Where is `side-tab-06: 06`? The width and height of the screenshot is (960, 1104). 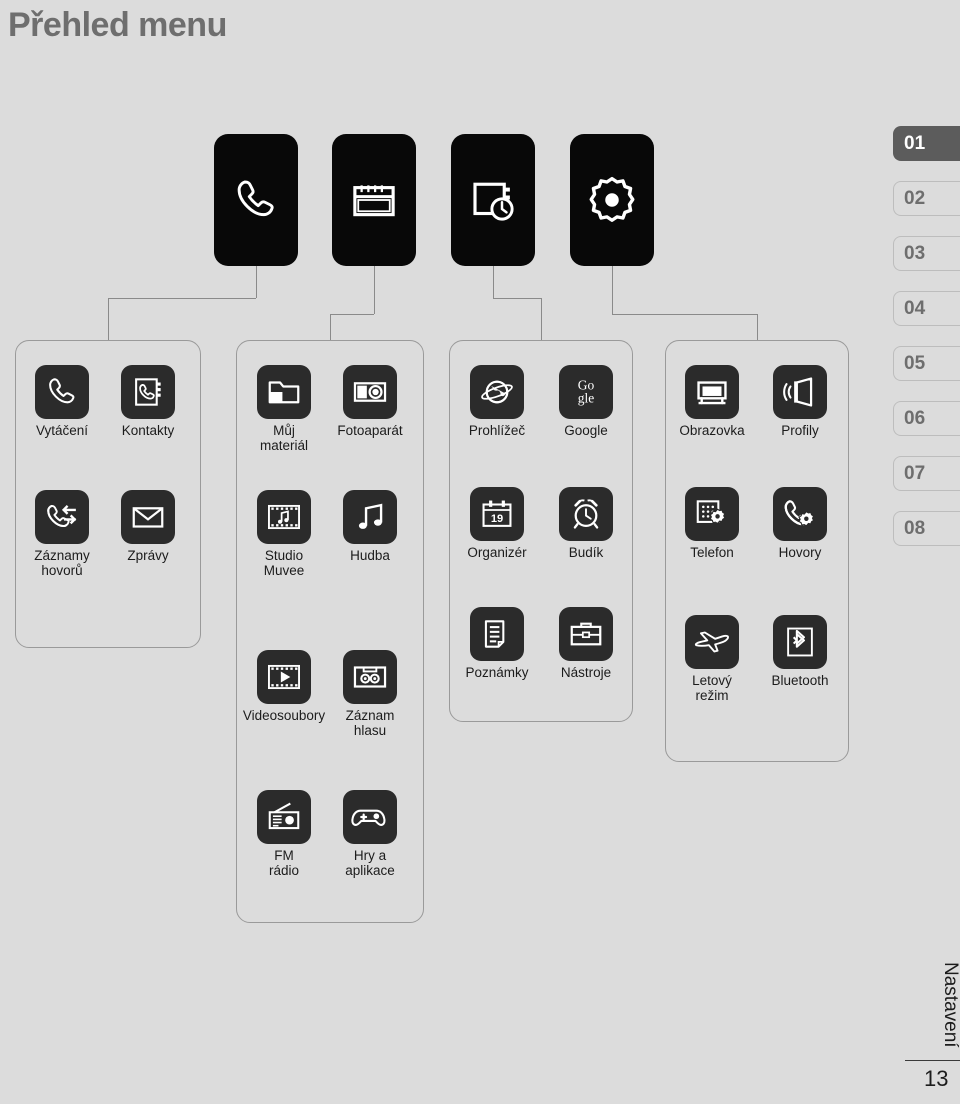 side-tab-06: 06 is located at coordinates (926, 418).